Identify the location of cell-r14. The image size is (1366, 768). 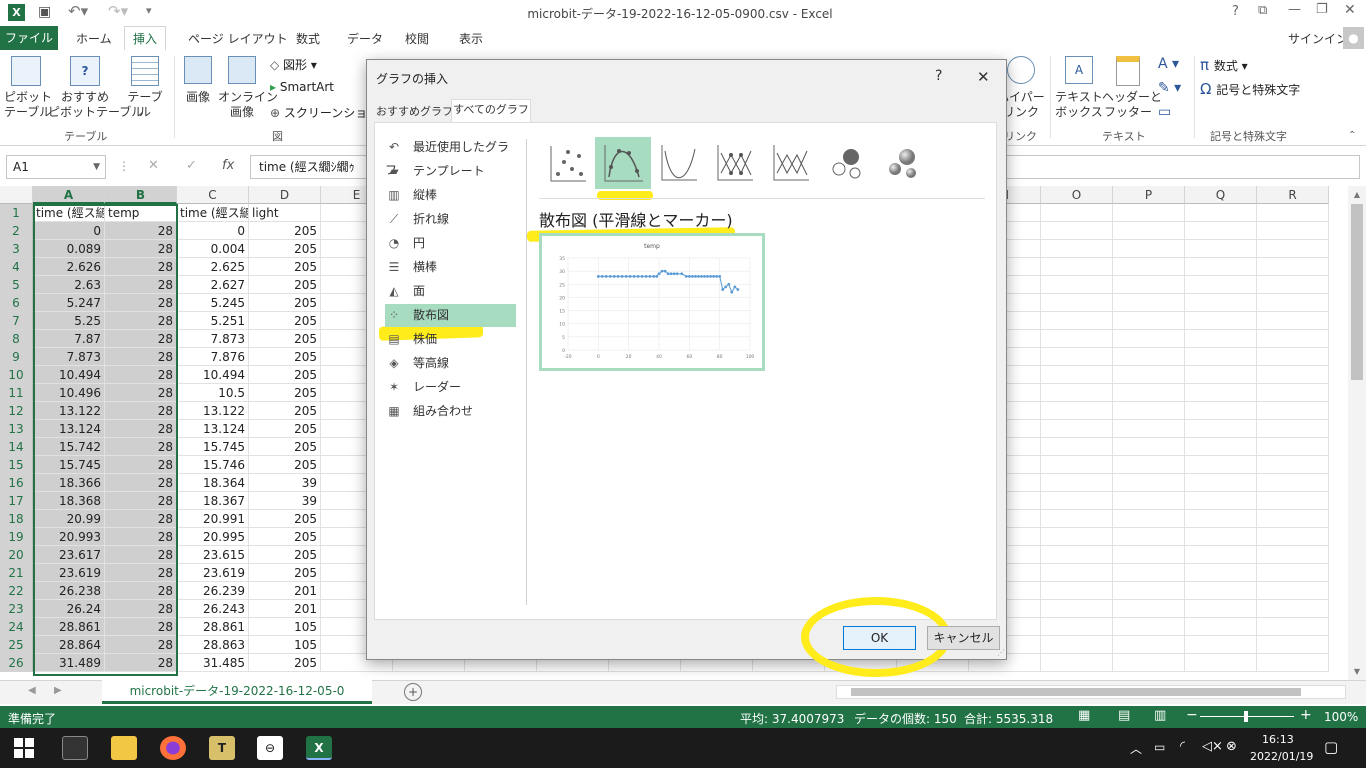
(1293, 447).